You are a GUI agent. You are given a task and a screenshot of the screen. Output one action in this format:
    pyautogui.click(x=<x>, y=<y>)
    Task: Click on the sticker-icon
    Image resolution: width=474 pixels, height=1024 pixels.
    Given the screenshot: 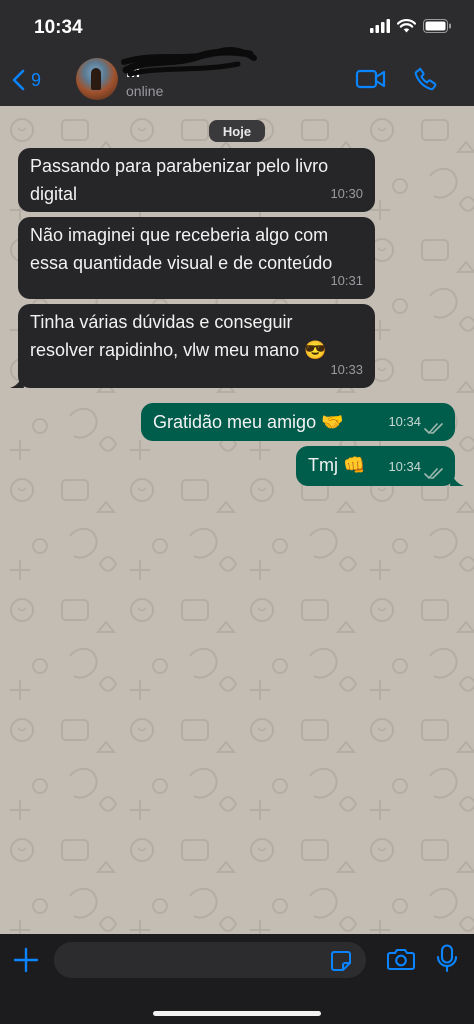 What is the action you would take?
    pyautogui.click(x=341, y=961)
    